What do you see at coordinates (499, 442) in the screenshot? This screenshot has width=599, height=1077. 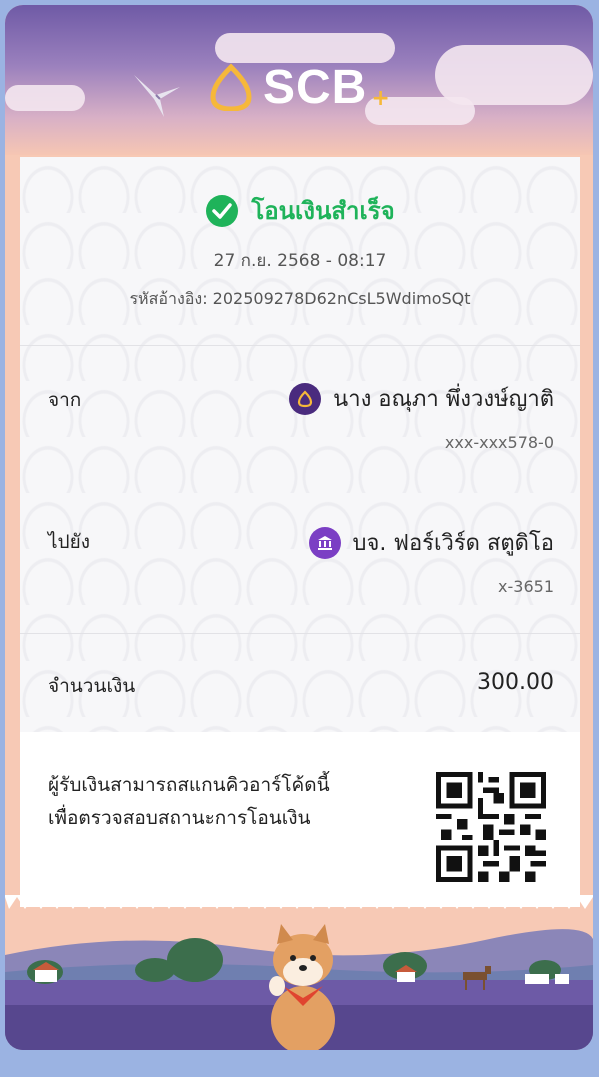 I see `from-account: xxx-xxx578-0` at bounding box center [499, 442].